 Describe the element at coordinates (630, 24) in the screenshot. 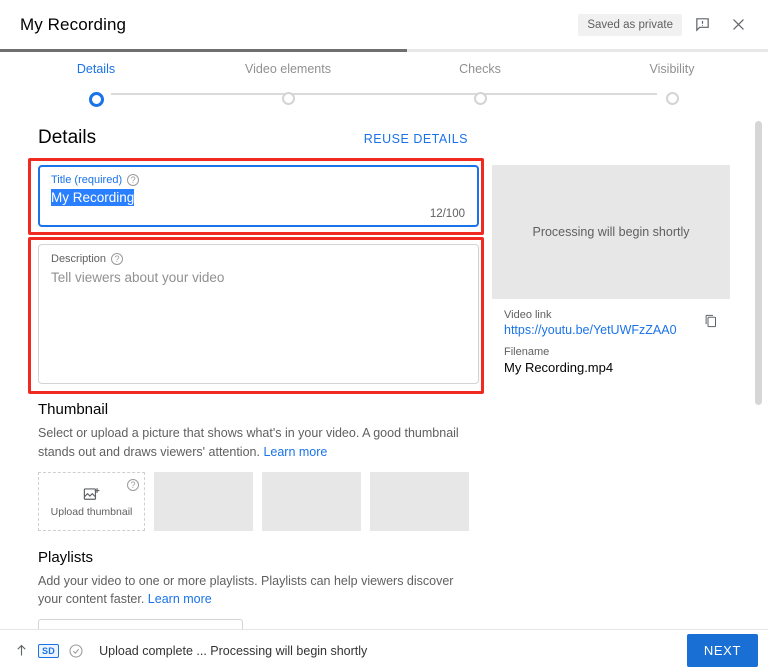

I see `status-badge: Saved as private` at that location.